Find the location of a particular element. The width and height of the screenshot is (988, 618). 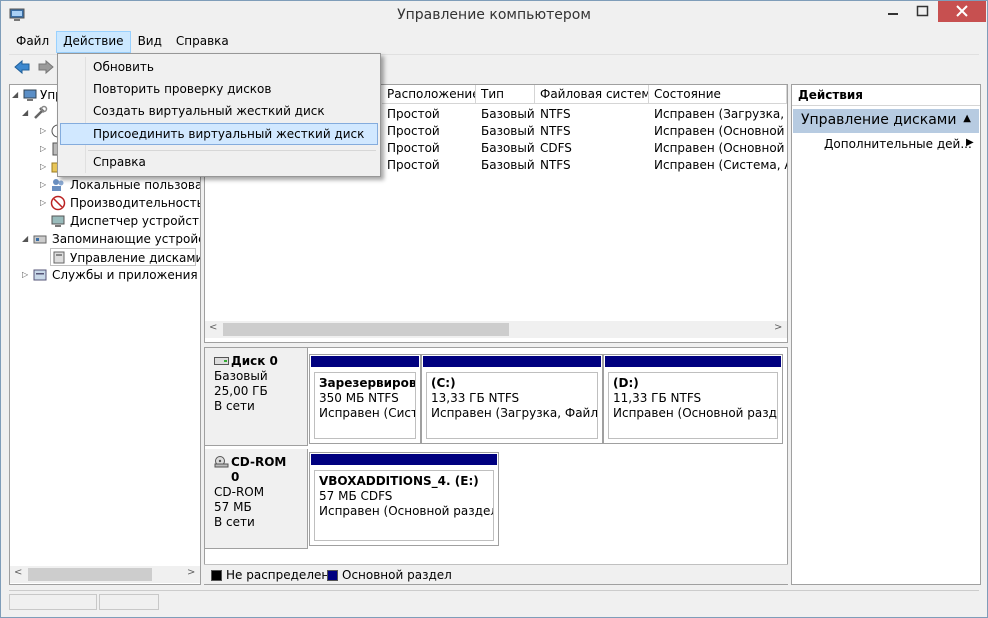

partition-size: 13,33 ГБ NTFS is located at coordinates (475, 398).